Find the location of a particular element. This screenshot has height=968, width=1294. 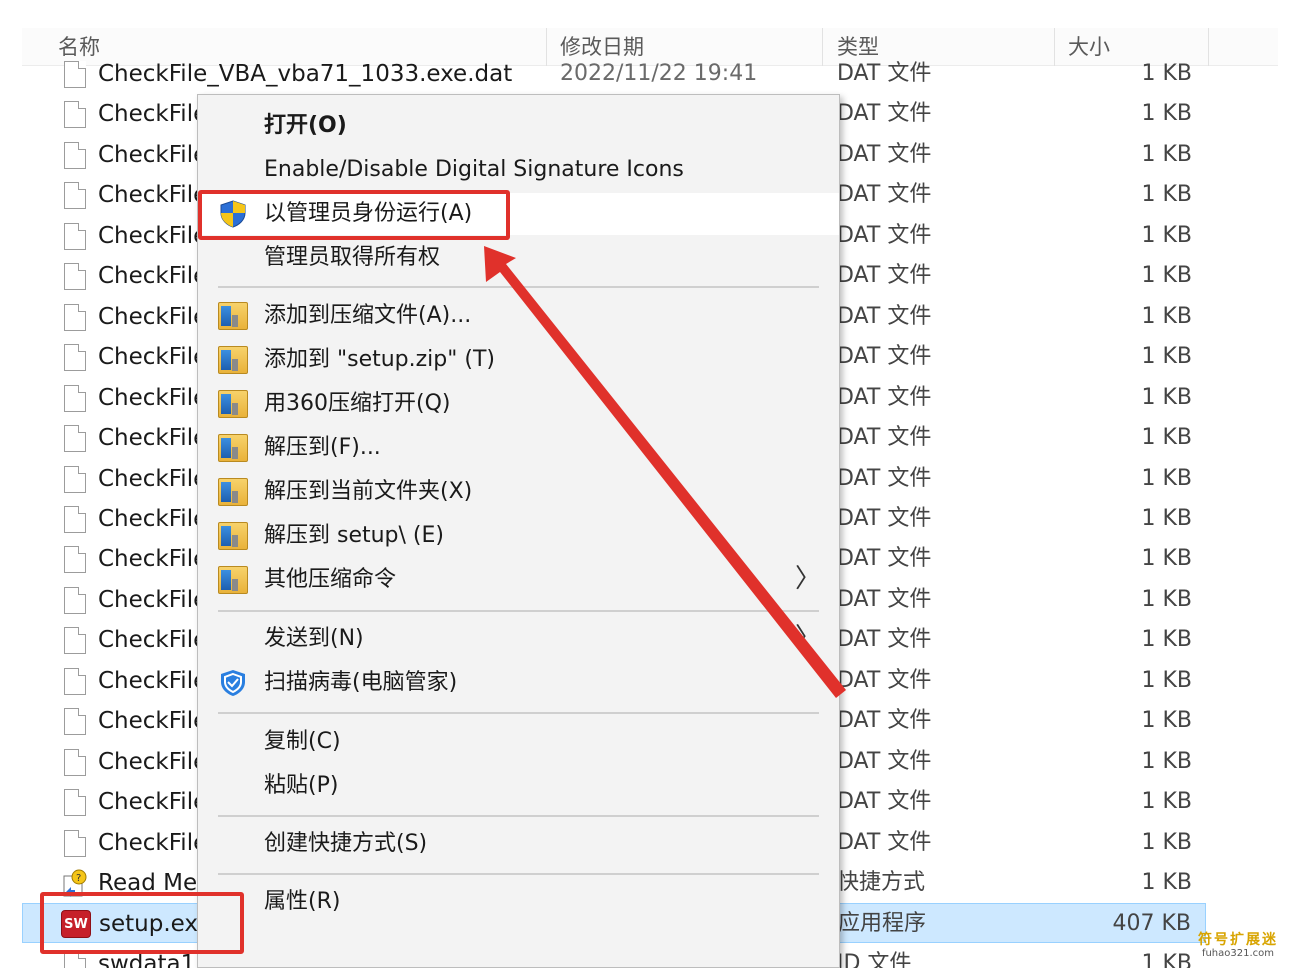

menu-item-copy: 复制(C) is located at coordinates (518, 742).